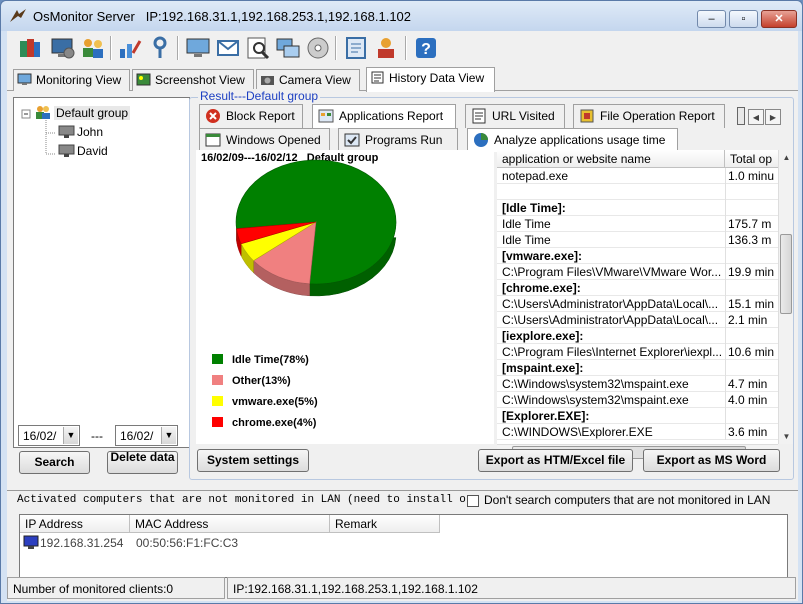 This screenshot has width=803, height=604. What do you see at coordinates (637, 224) in the screenshot?
I see `table-row: Idle Time 175.7 m` at bounding box center [637, 224].